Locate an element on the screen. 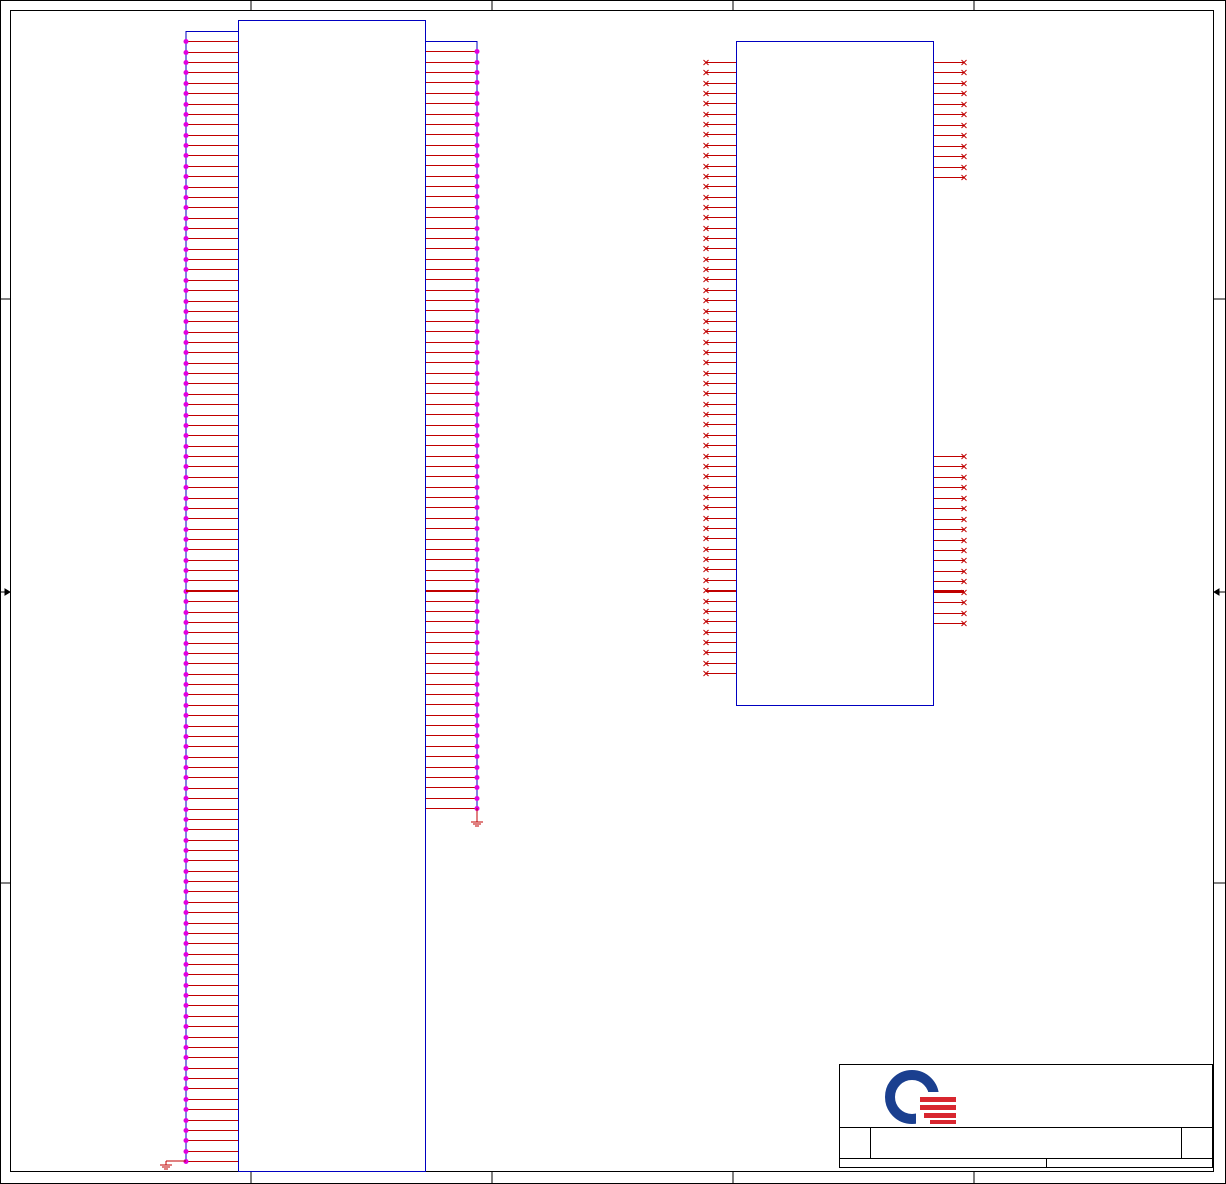  ground-icon is located at coordinates (477, 817).